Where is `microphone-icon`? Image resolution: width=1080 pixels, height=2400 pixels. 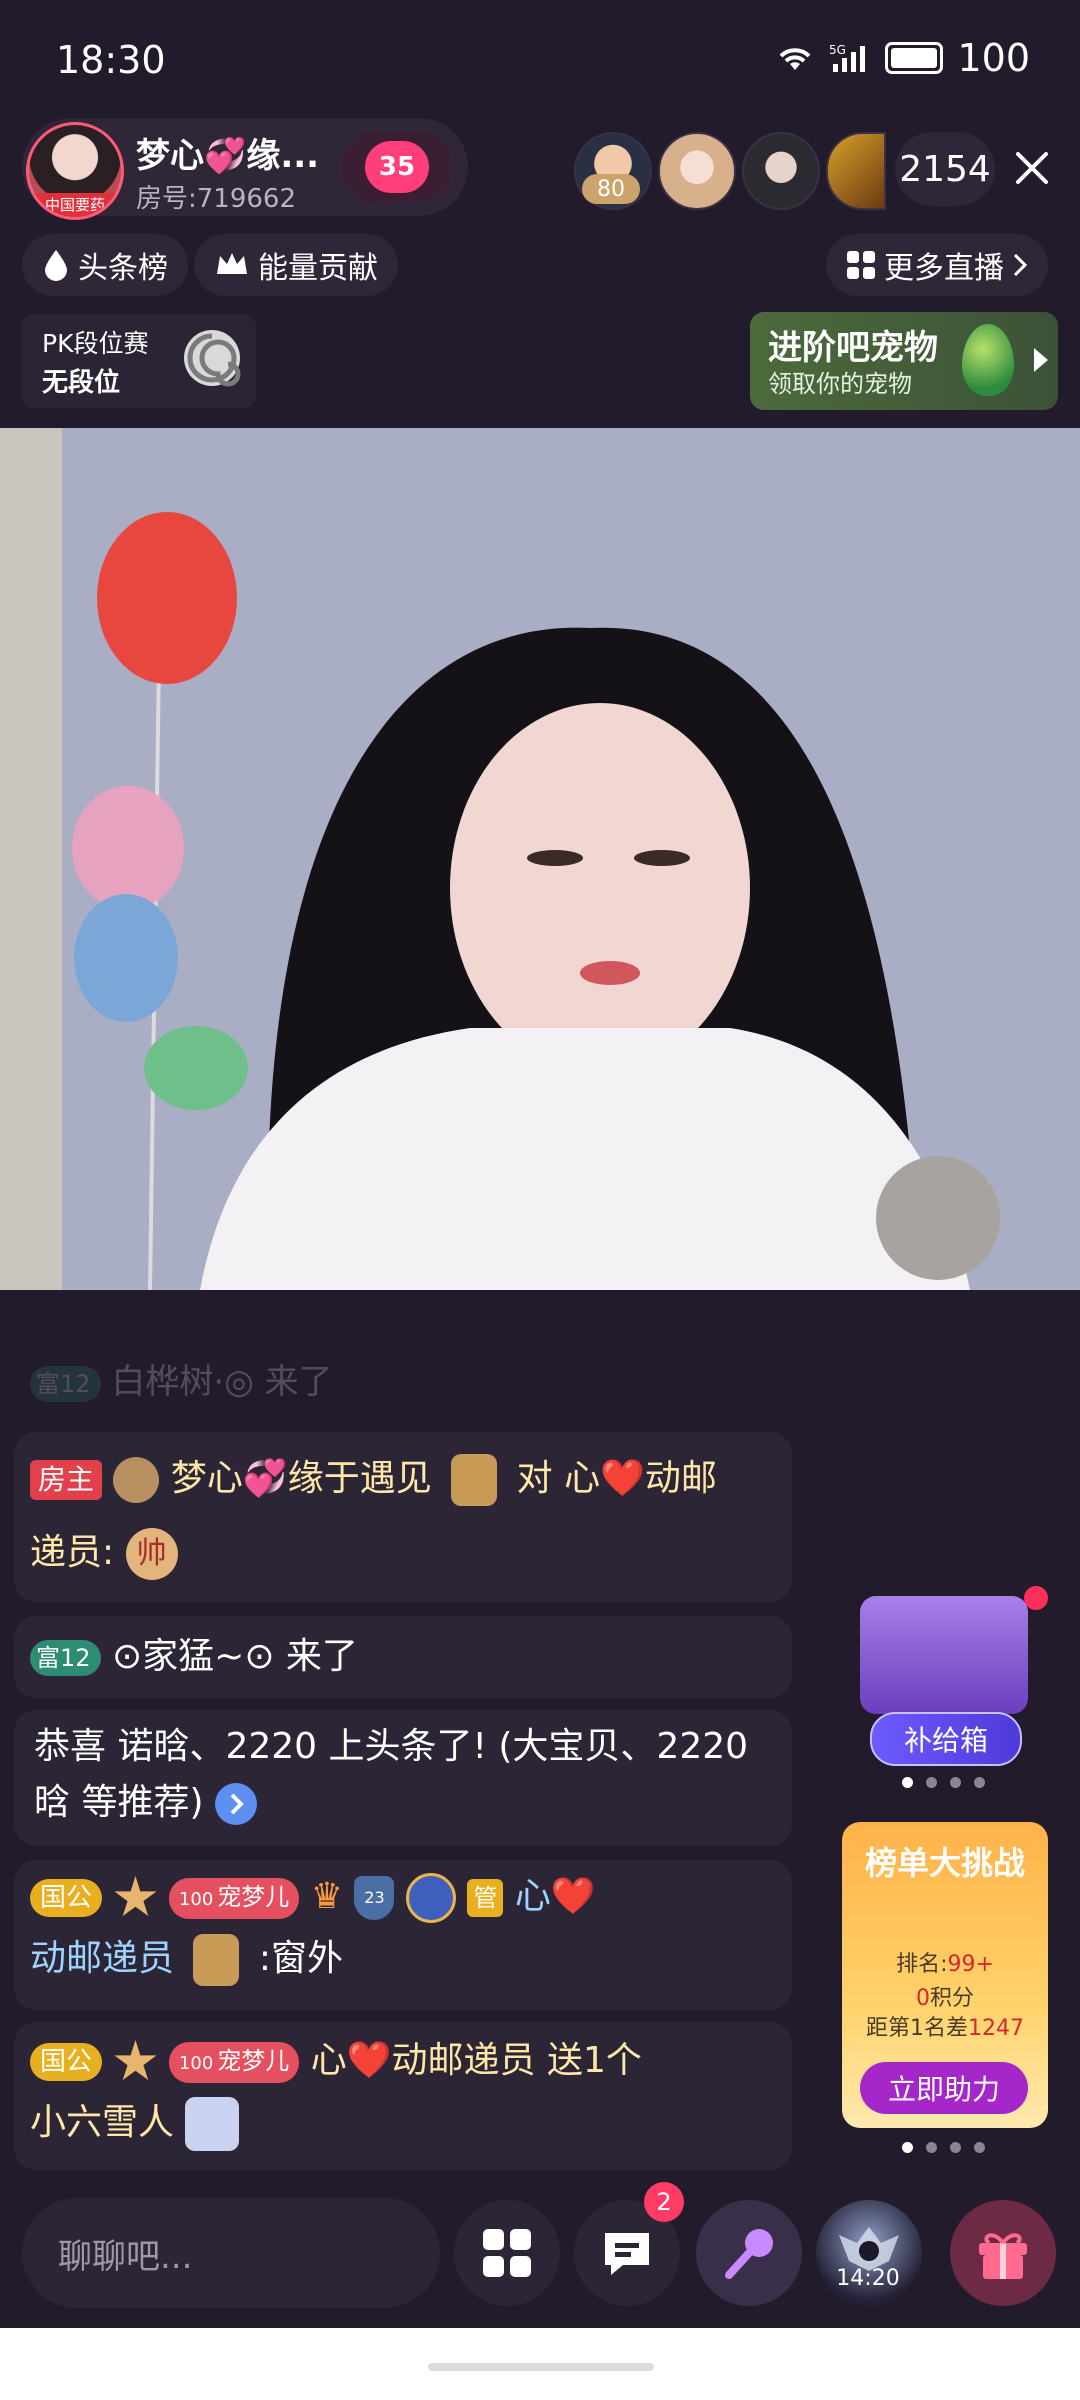 microphone-icon is located at coordinates (749, 2254).